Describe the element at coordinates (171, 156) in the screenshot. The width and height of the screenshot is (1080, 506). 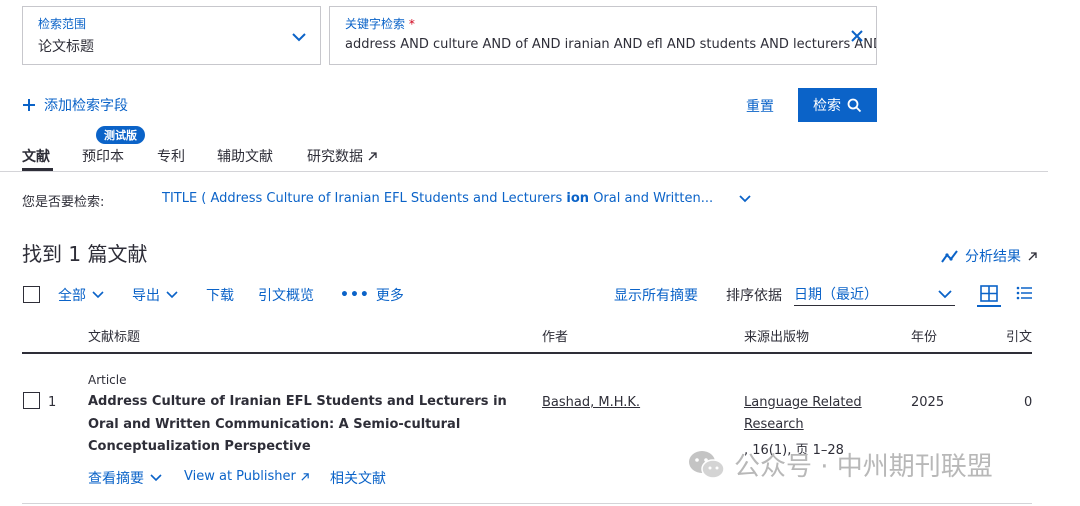
I see `tab-patents: 专利` at that location.